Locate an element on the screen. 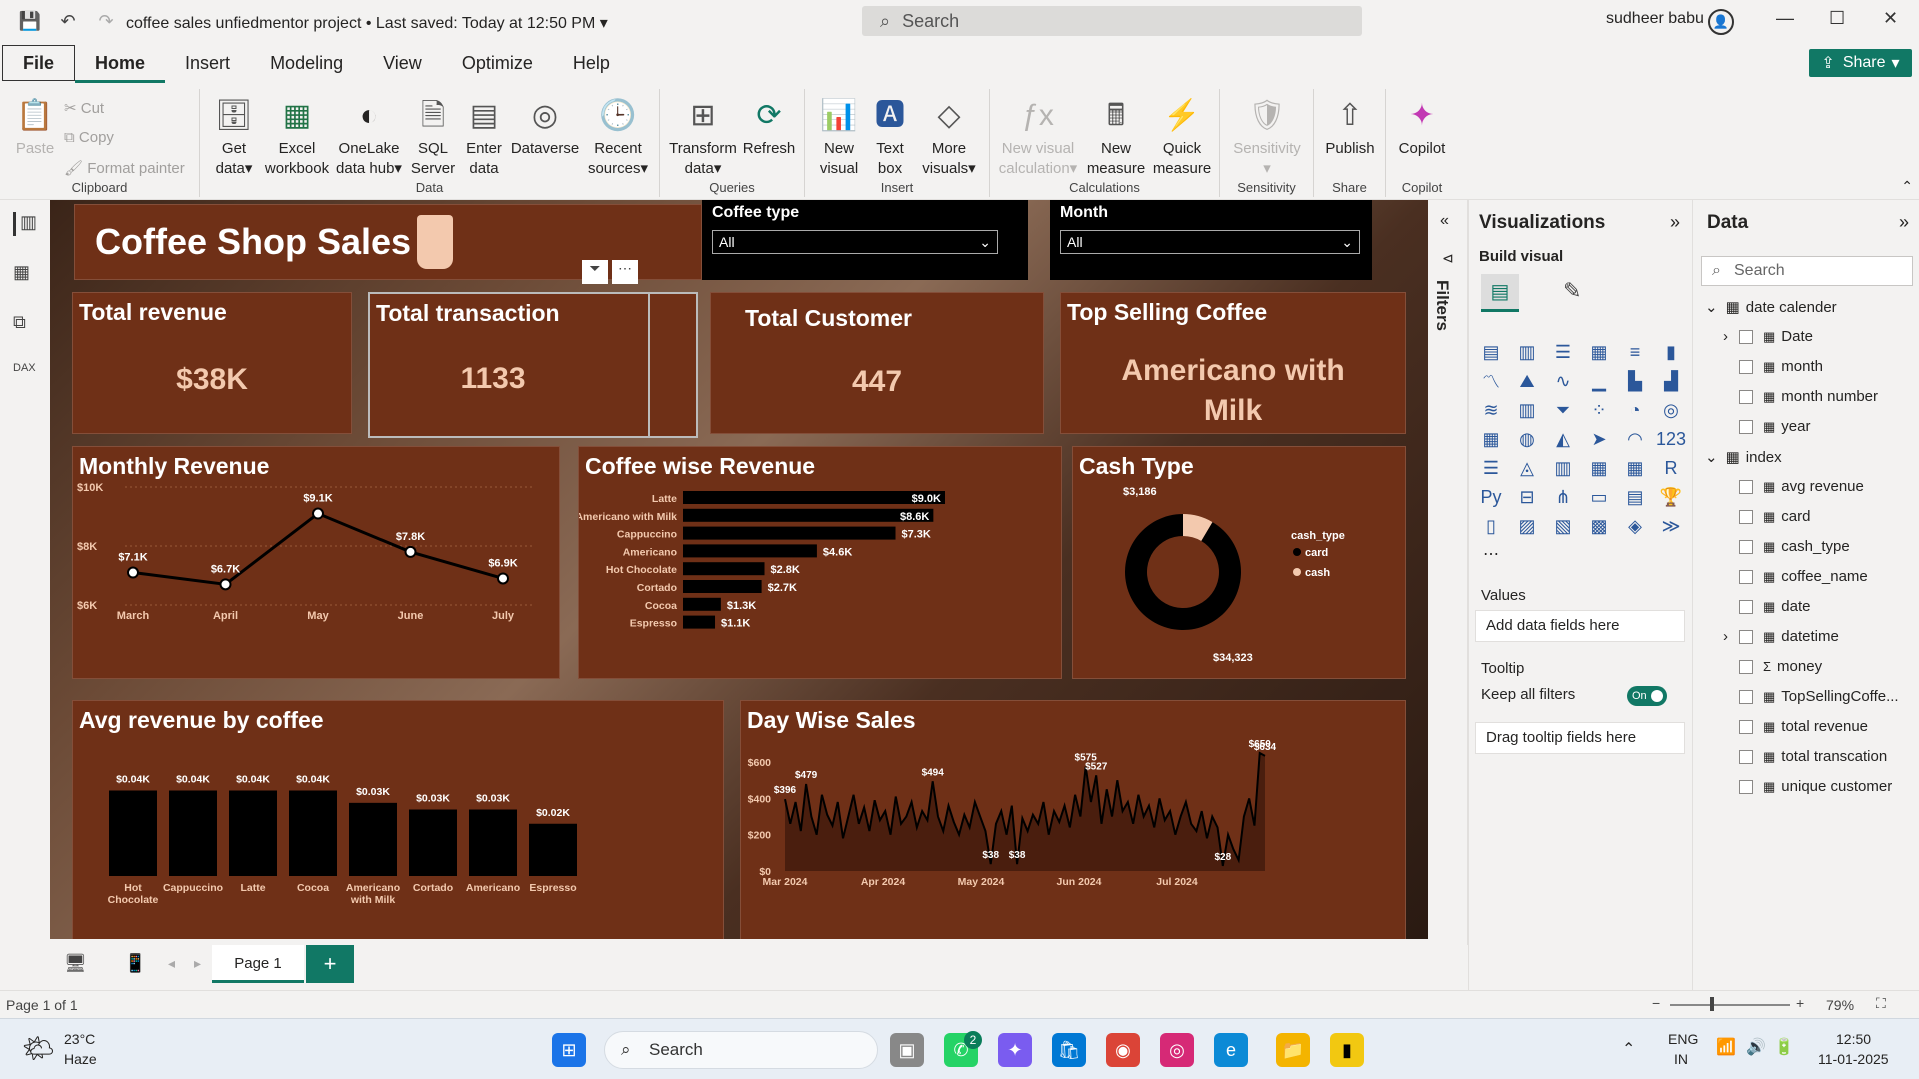 The width and height of the screenshot is (1919, 1079). field-item: Σmoney is located at coordinates (1772, 666).